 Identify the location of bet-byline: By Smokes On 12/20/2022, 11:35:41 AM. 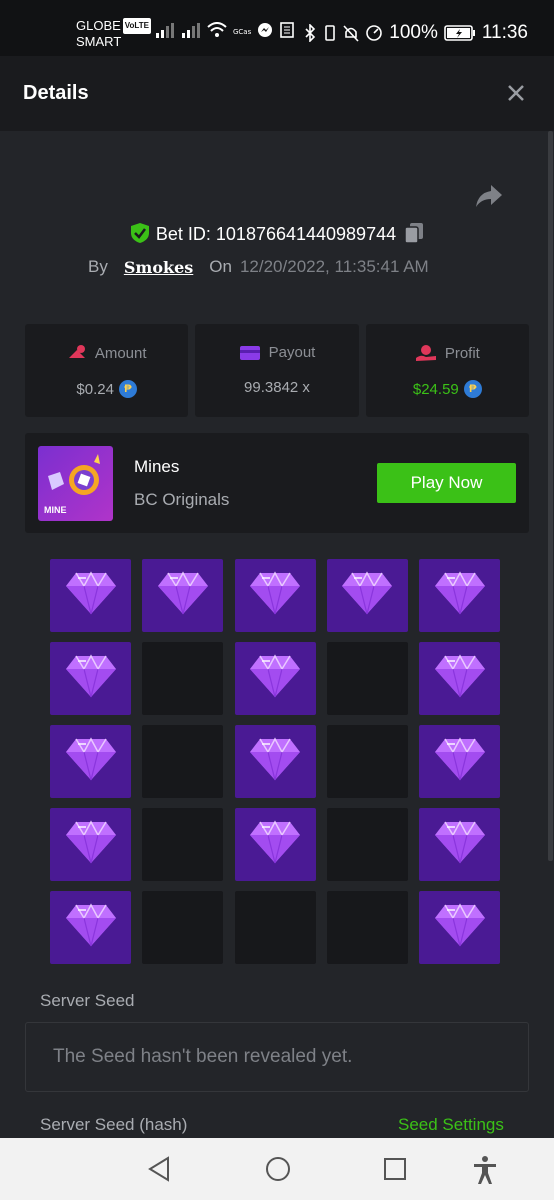
(258, 267).